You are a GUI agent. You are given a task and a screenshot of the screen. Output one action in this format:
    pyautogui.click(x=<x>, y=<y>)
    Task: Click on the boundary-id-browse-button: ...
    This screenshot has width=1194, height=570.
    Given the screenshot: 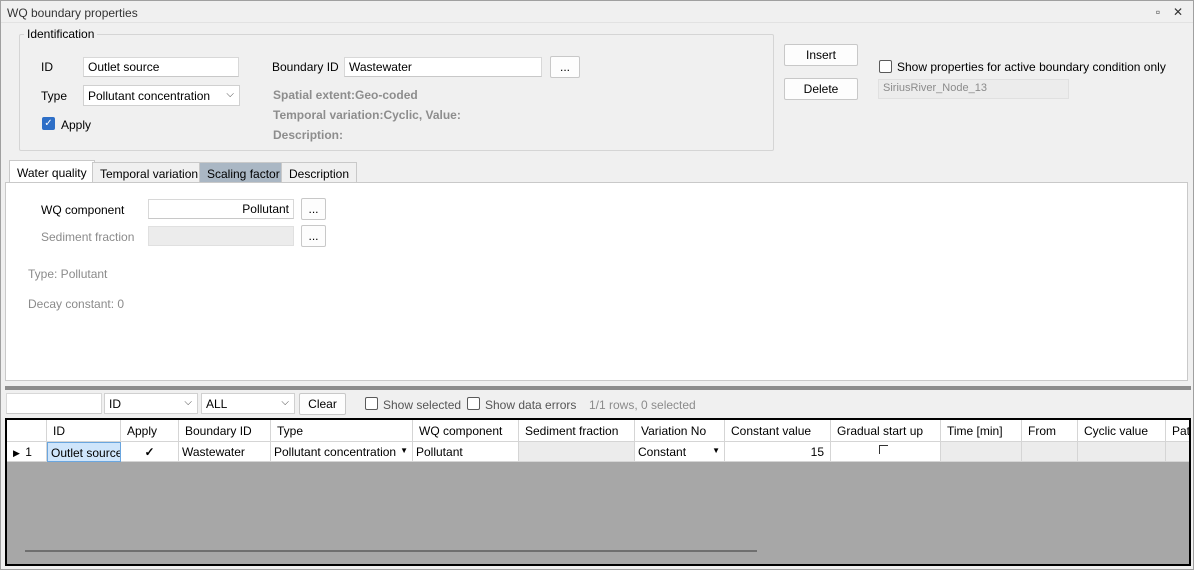 What is the action you would take?
    pyautogui.click(x=565, y=67)
    